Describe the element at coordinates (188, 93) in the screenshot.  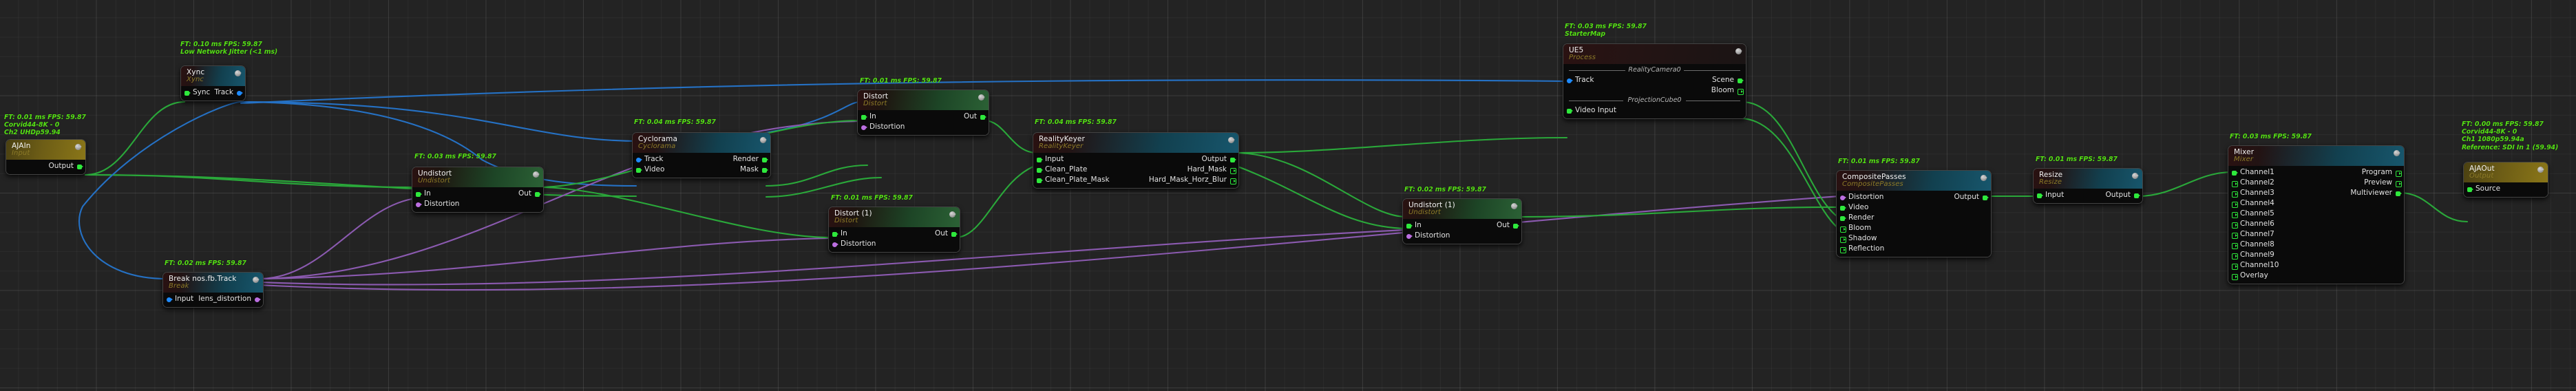
I see `sync-left-pin-icon` at that location.